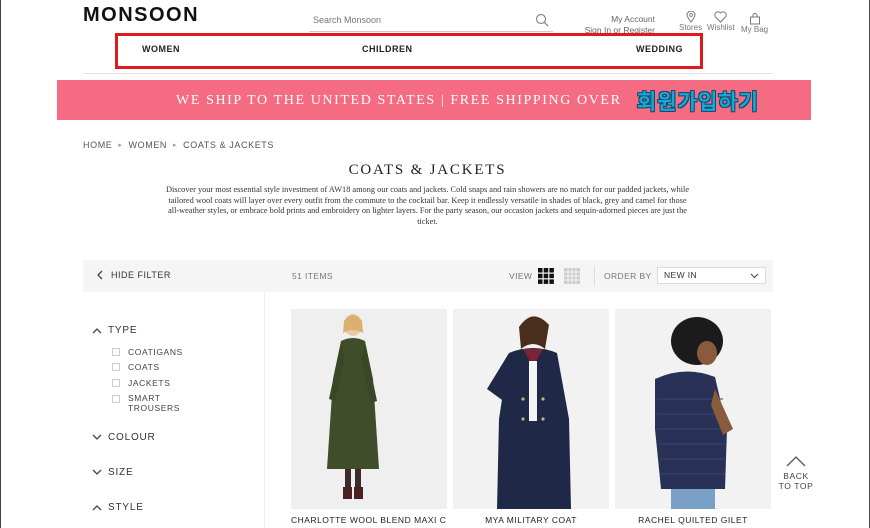 The width and height of the screenshot is (870, 528). What do you see at coordinates (594, 276) in the screenshot?
I see `filter-bar-divider` at bounding box center [594, 276].